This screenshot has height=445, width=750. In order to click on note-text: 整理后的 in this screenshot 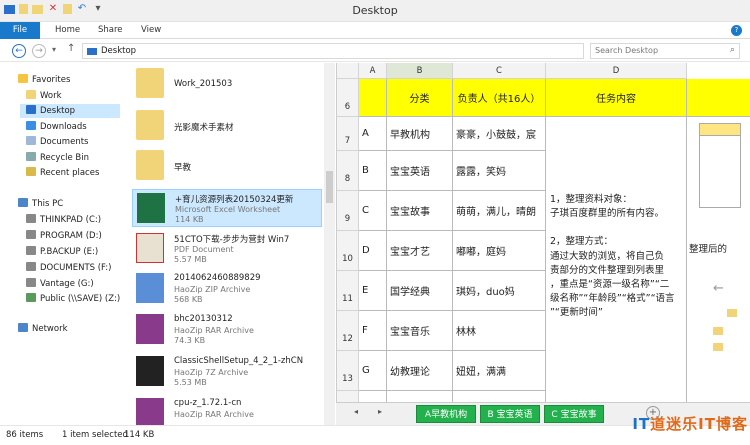, I will do `click(708, 249)`.